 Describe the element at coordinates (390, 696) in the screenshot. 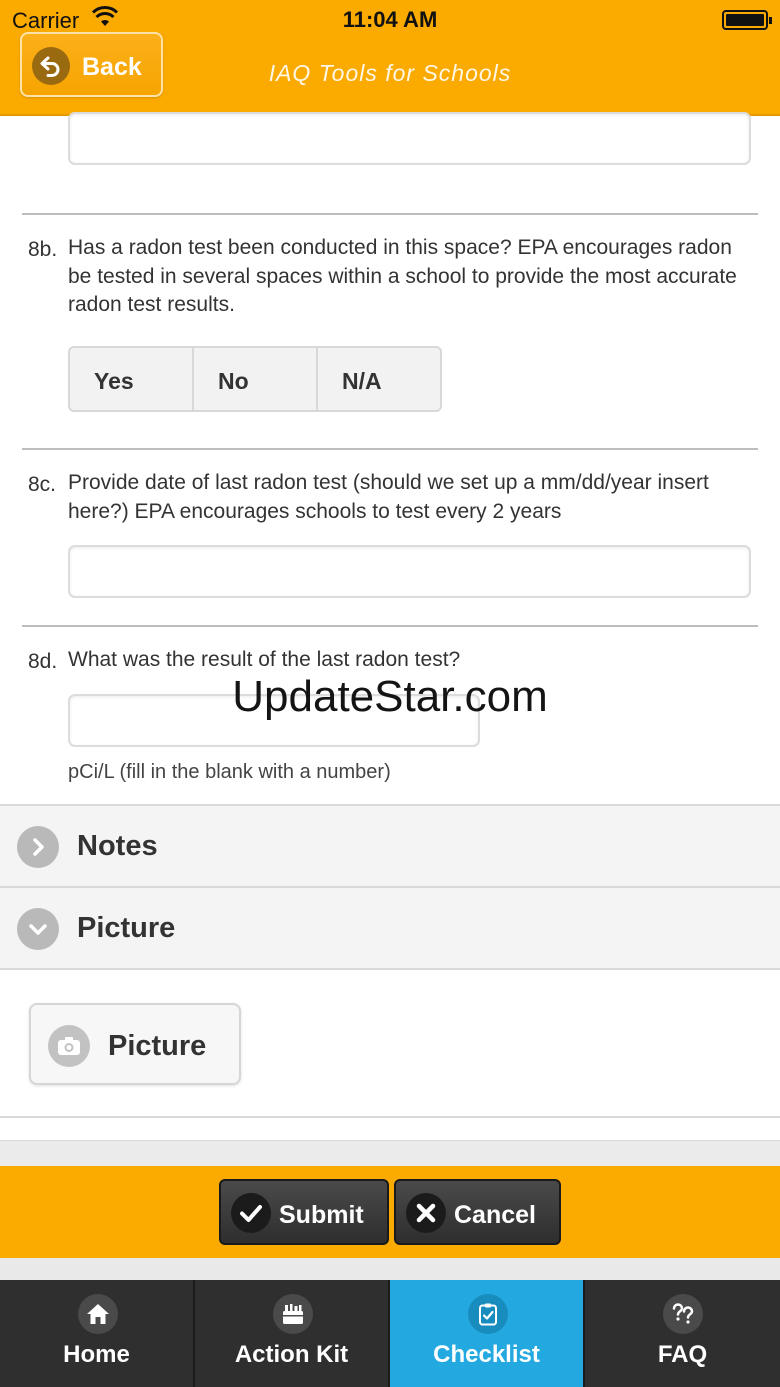

I see `watermark: UpdateStar.com` at that location.